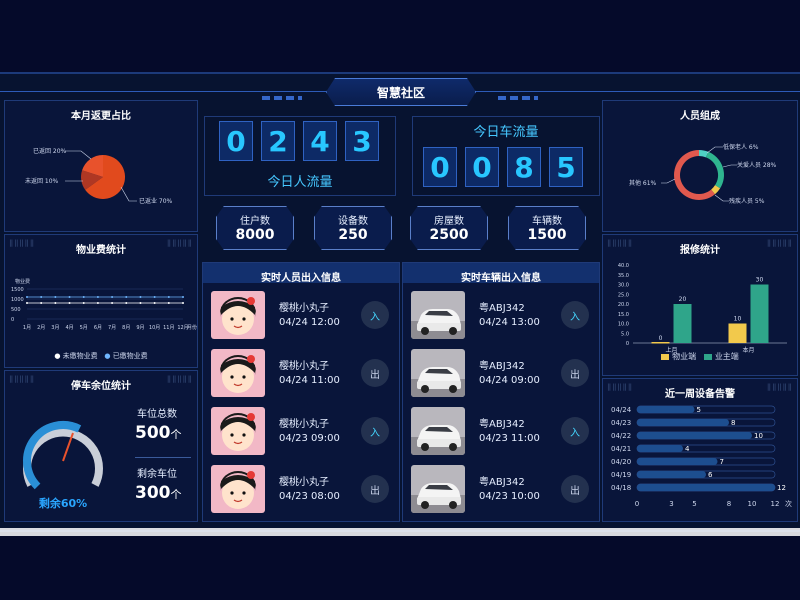  Describe the element at coordinates (300, 156) in the screenshot. I see `people-flow-panel: 0 2 4 3 今日人流量` at that location.